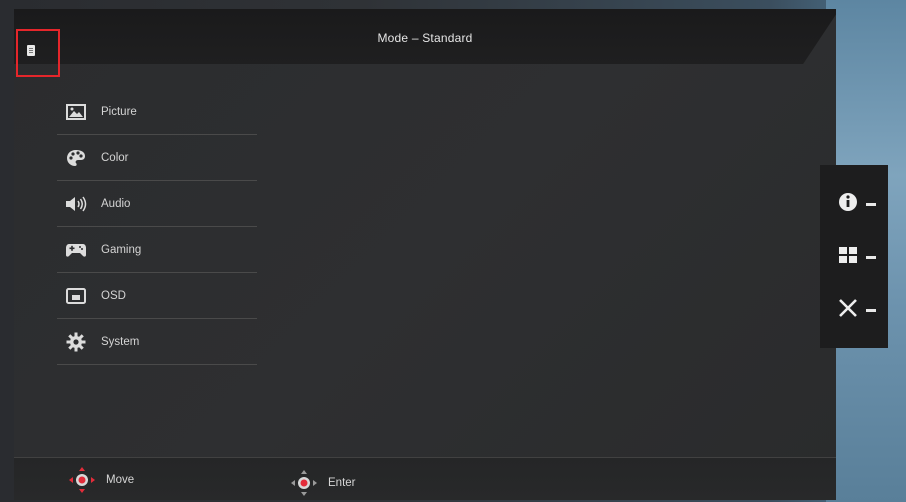  What do you see at coordinates (304, 483) in the screenshot?
I see `dpad-enter-icon` at bounding box center [304, 483].